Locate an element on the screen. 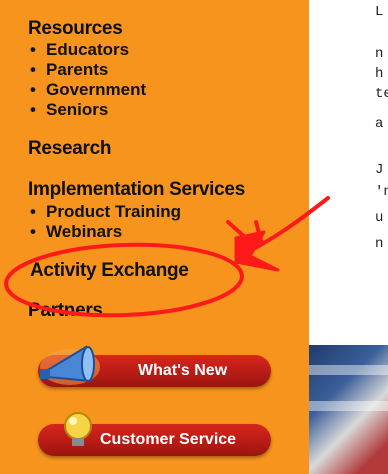  text-fragment: u is located at coordinates (379, 218).